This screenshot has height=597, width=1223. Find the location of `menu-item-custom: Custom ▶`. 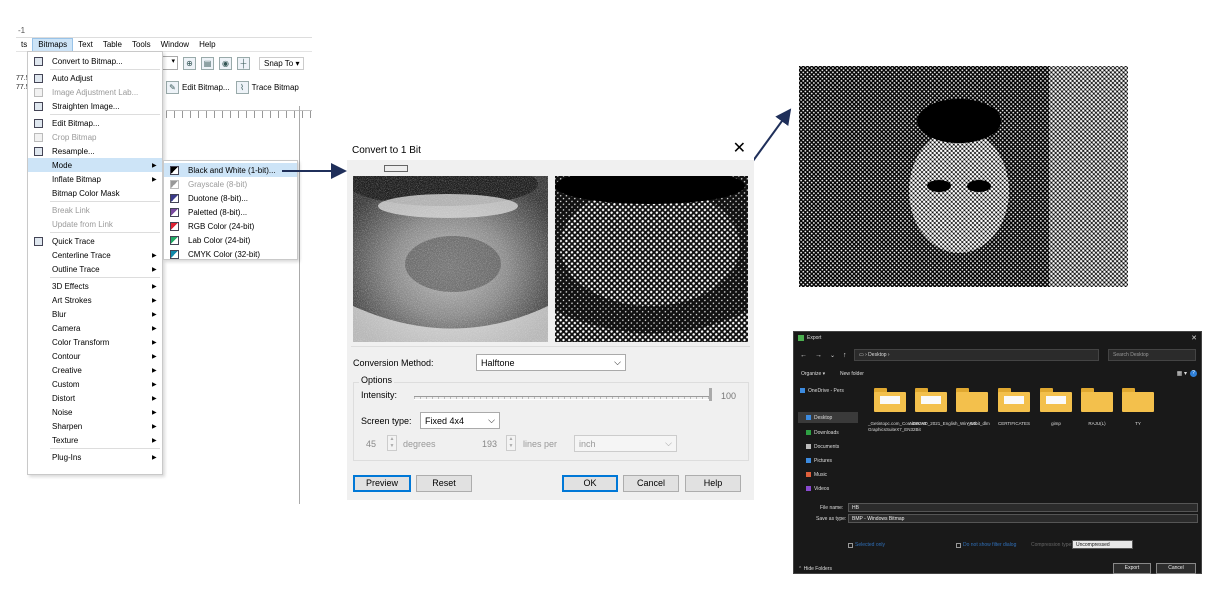

menu-item-custom: Custom ▶ is located at coordinates (95, 384).